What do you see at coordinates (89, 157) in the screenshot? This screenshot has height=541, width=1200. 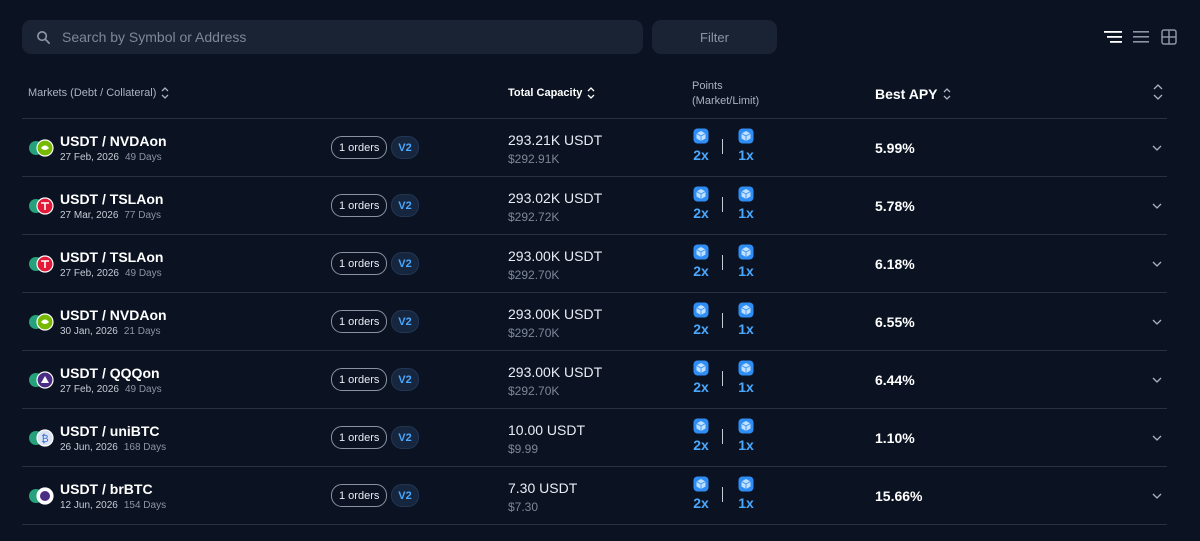 I see `maturity-date: 27 Feb, 2026` at bounding box center [89, 157].